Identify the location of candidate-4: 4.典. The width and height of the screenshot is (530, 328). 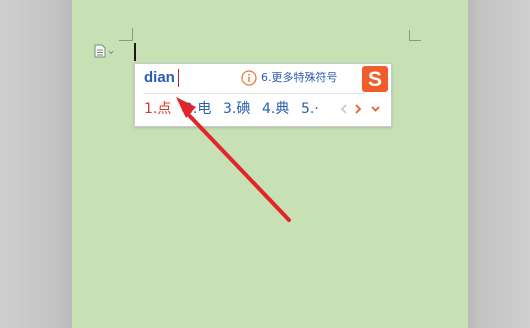
(275, 109).